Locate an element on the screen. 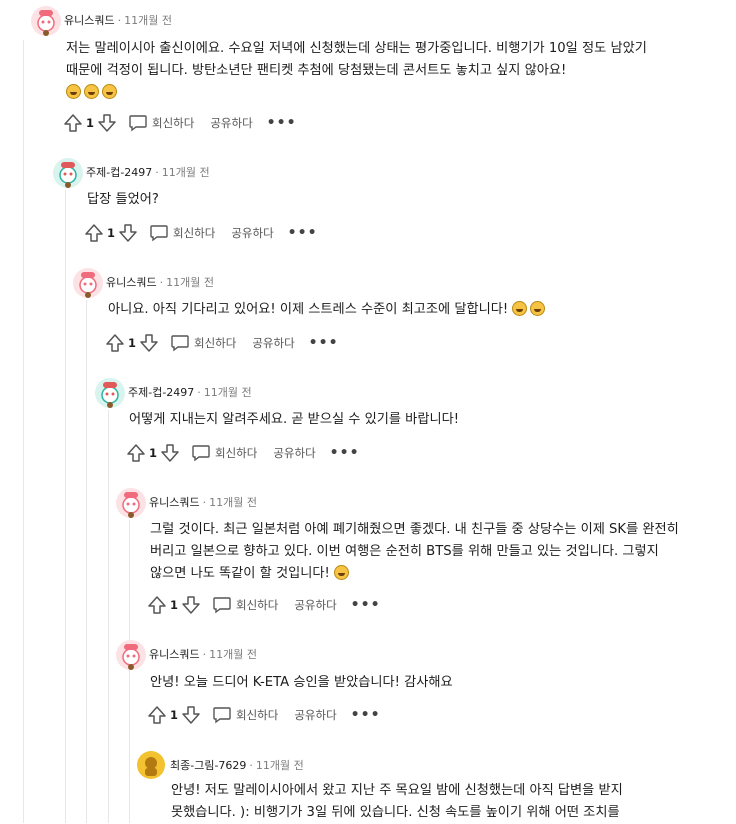  comment-text: 아니요. 아직 기다리고 있어요! 이제 스트레스 수준이 최고조에 달합니다! is located at coordinates (308, 309).